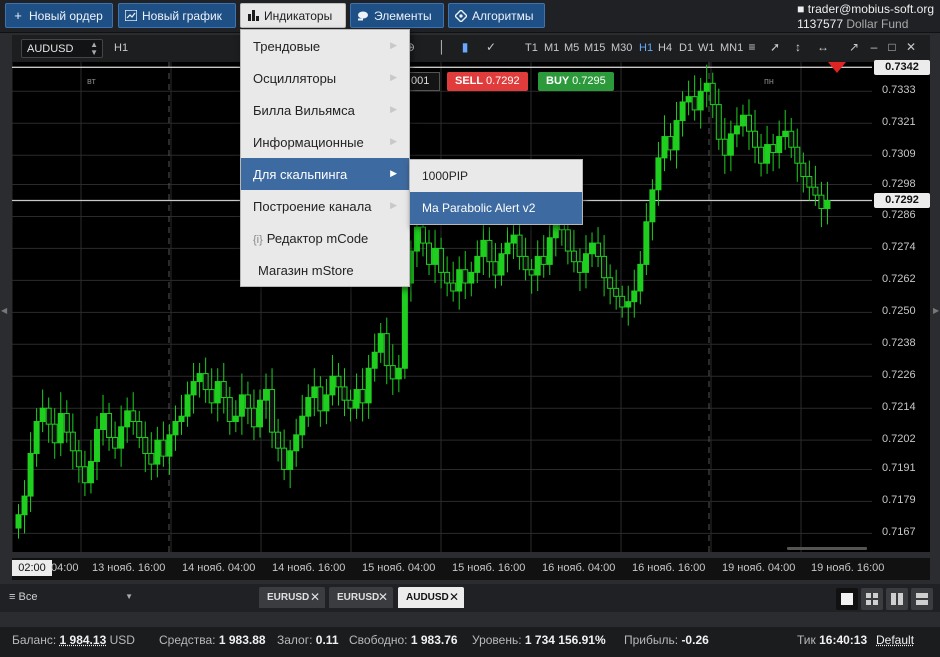 The height and width of the screenshot is (657, 940). I want to click on draw-line-icon: ➚, so click(775, 48).